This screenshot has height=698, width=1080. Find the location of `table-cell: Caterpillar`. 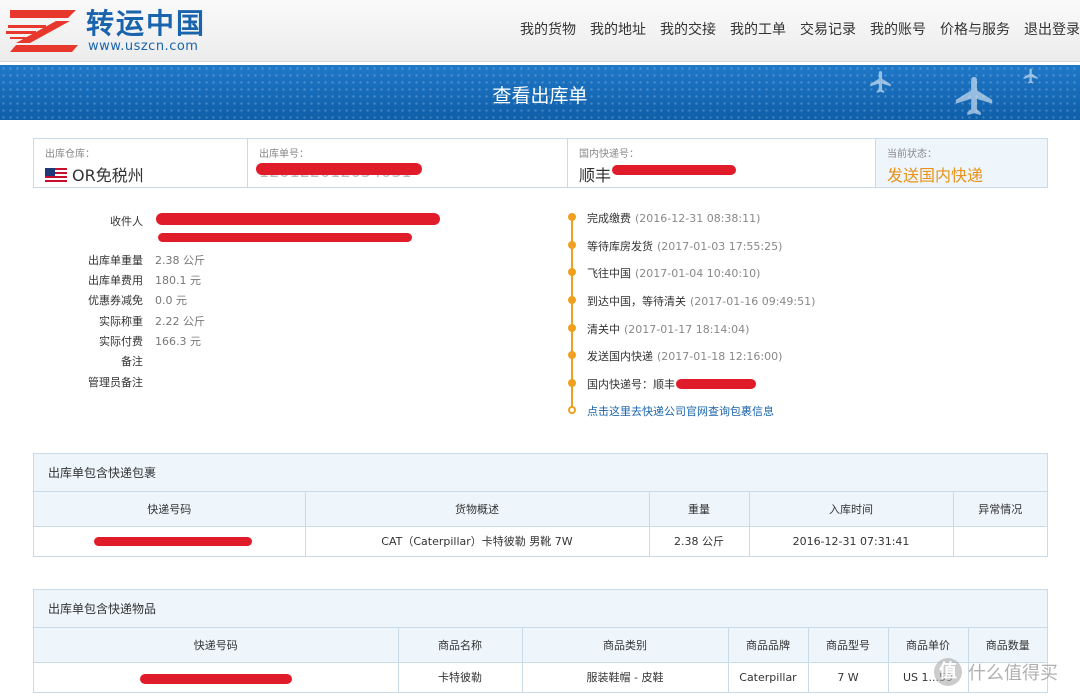

table-cell: Caterpillar is located at coordinates (768, 677).